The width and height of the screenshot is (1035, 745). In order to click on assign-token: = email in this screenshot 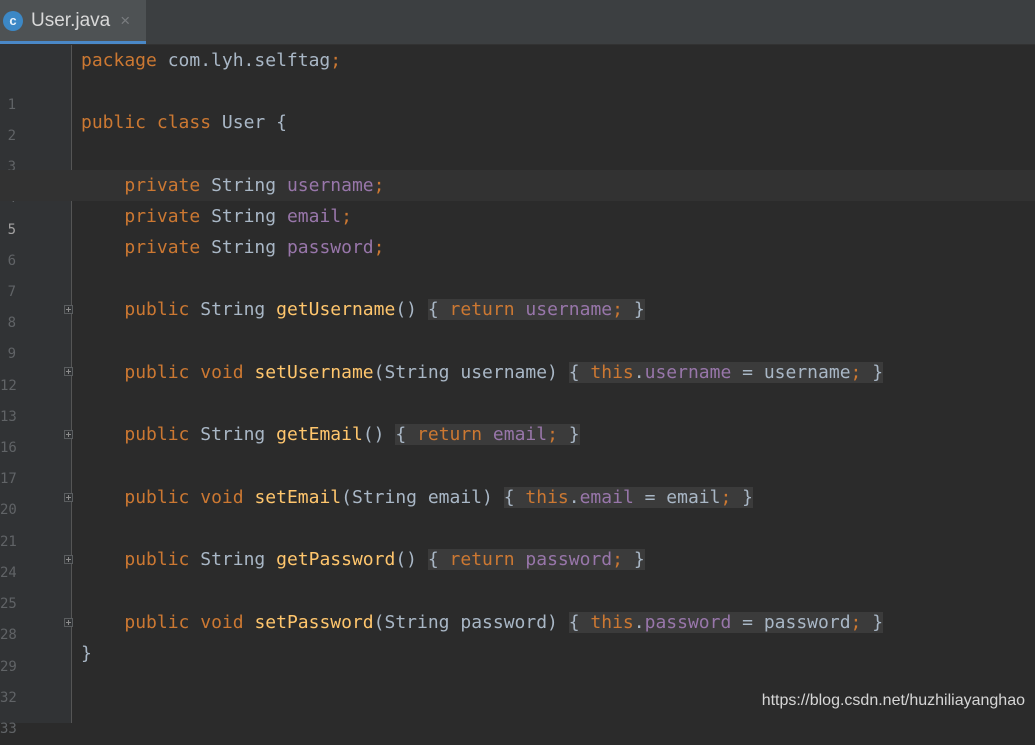, I will do `click(677, 497)`.